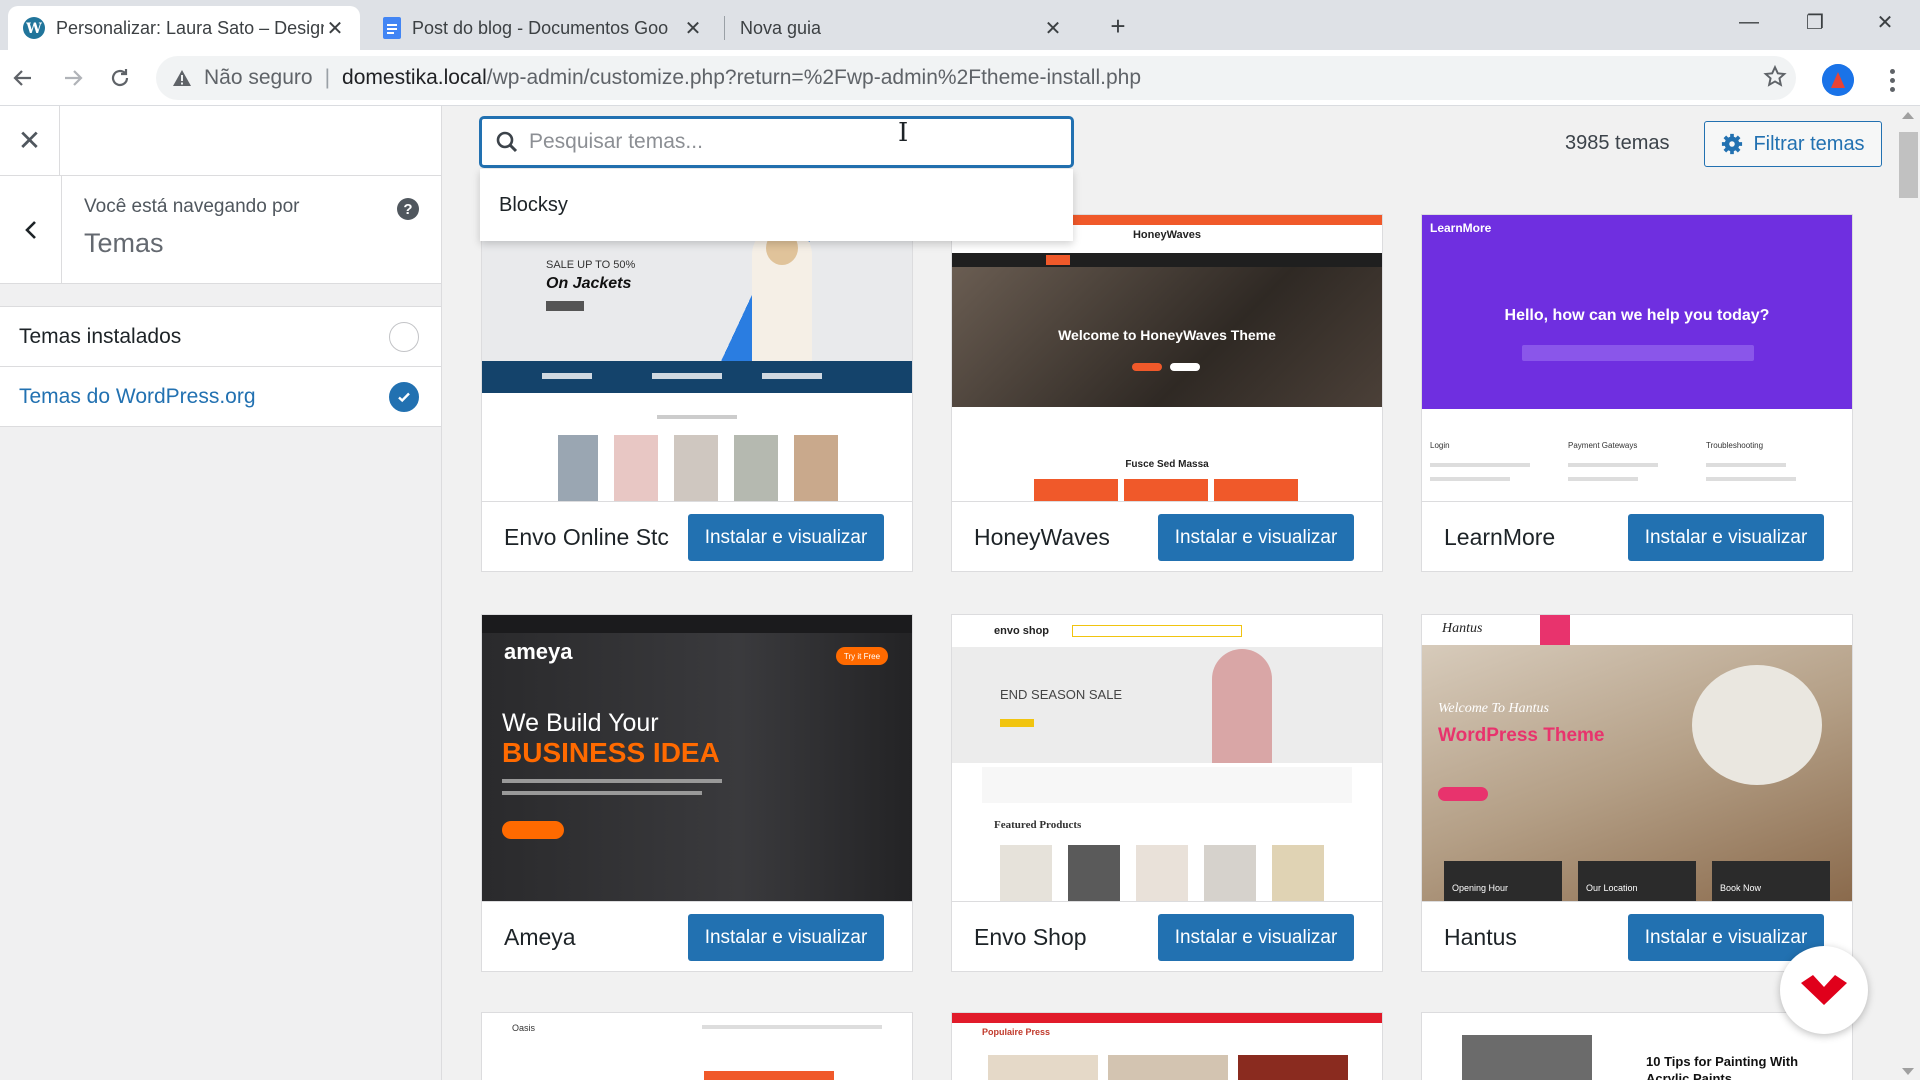  What do you see at coordinates (1603, 445) in the screenshot?
I see `preview-text: Payment Gateways` at bounding box center [1603, 445].